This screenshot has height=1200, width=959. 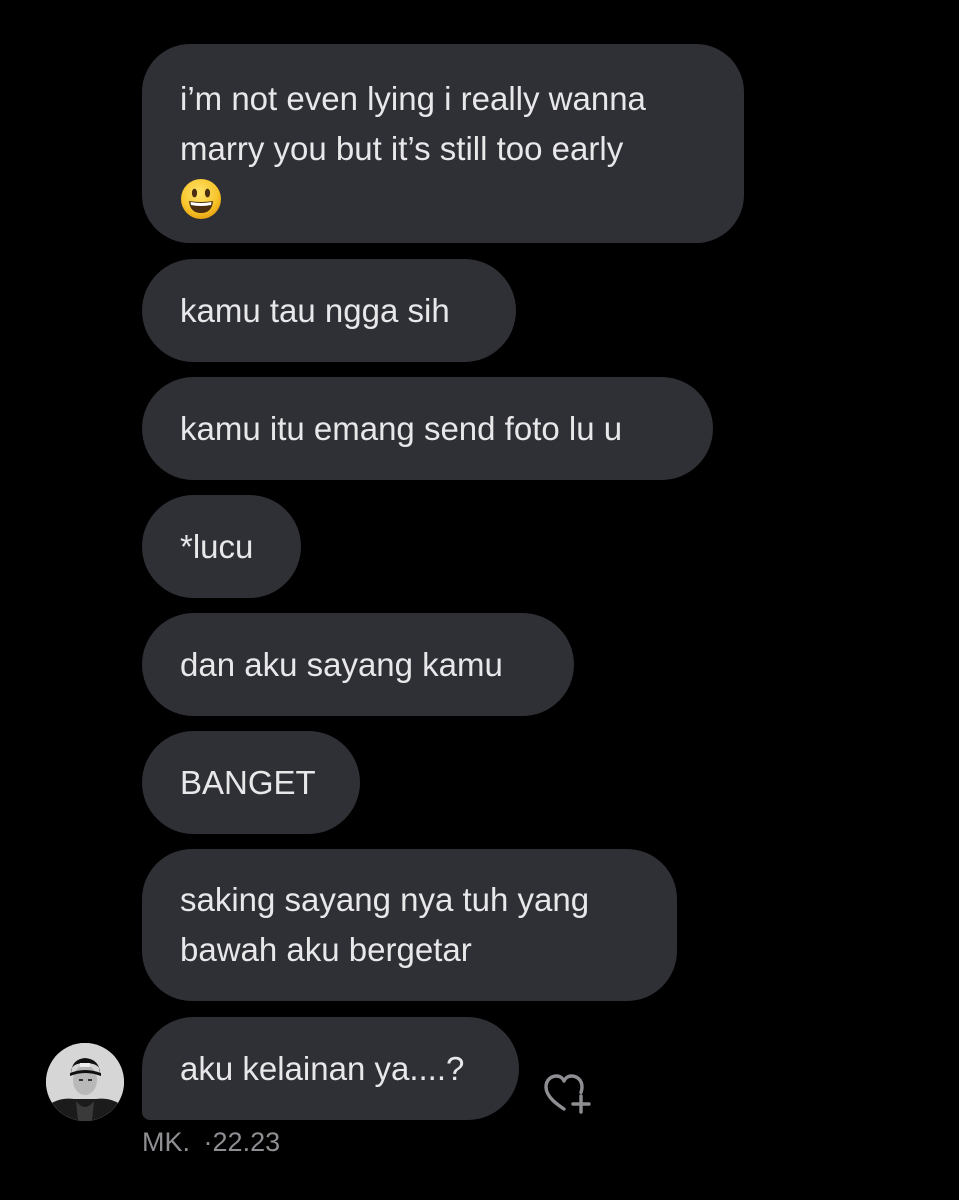 I want to click on message-bubble: aku kelainan ya....?, so click(x=330, y=1068).